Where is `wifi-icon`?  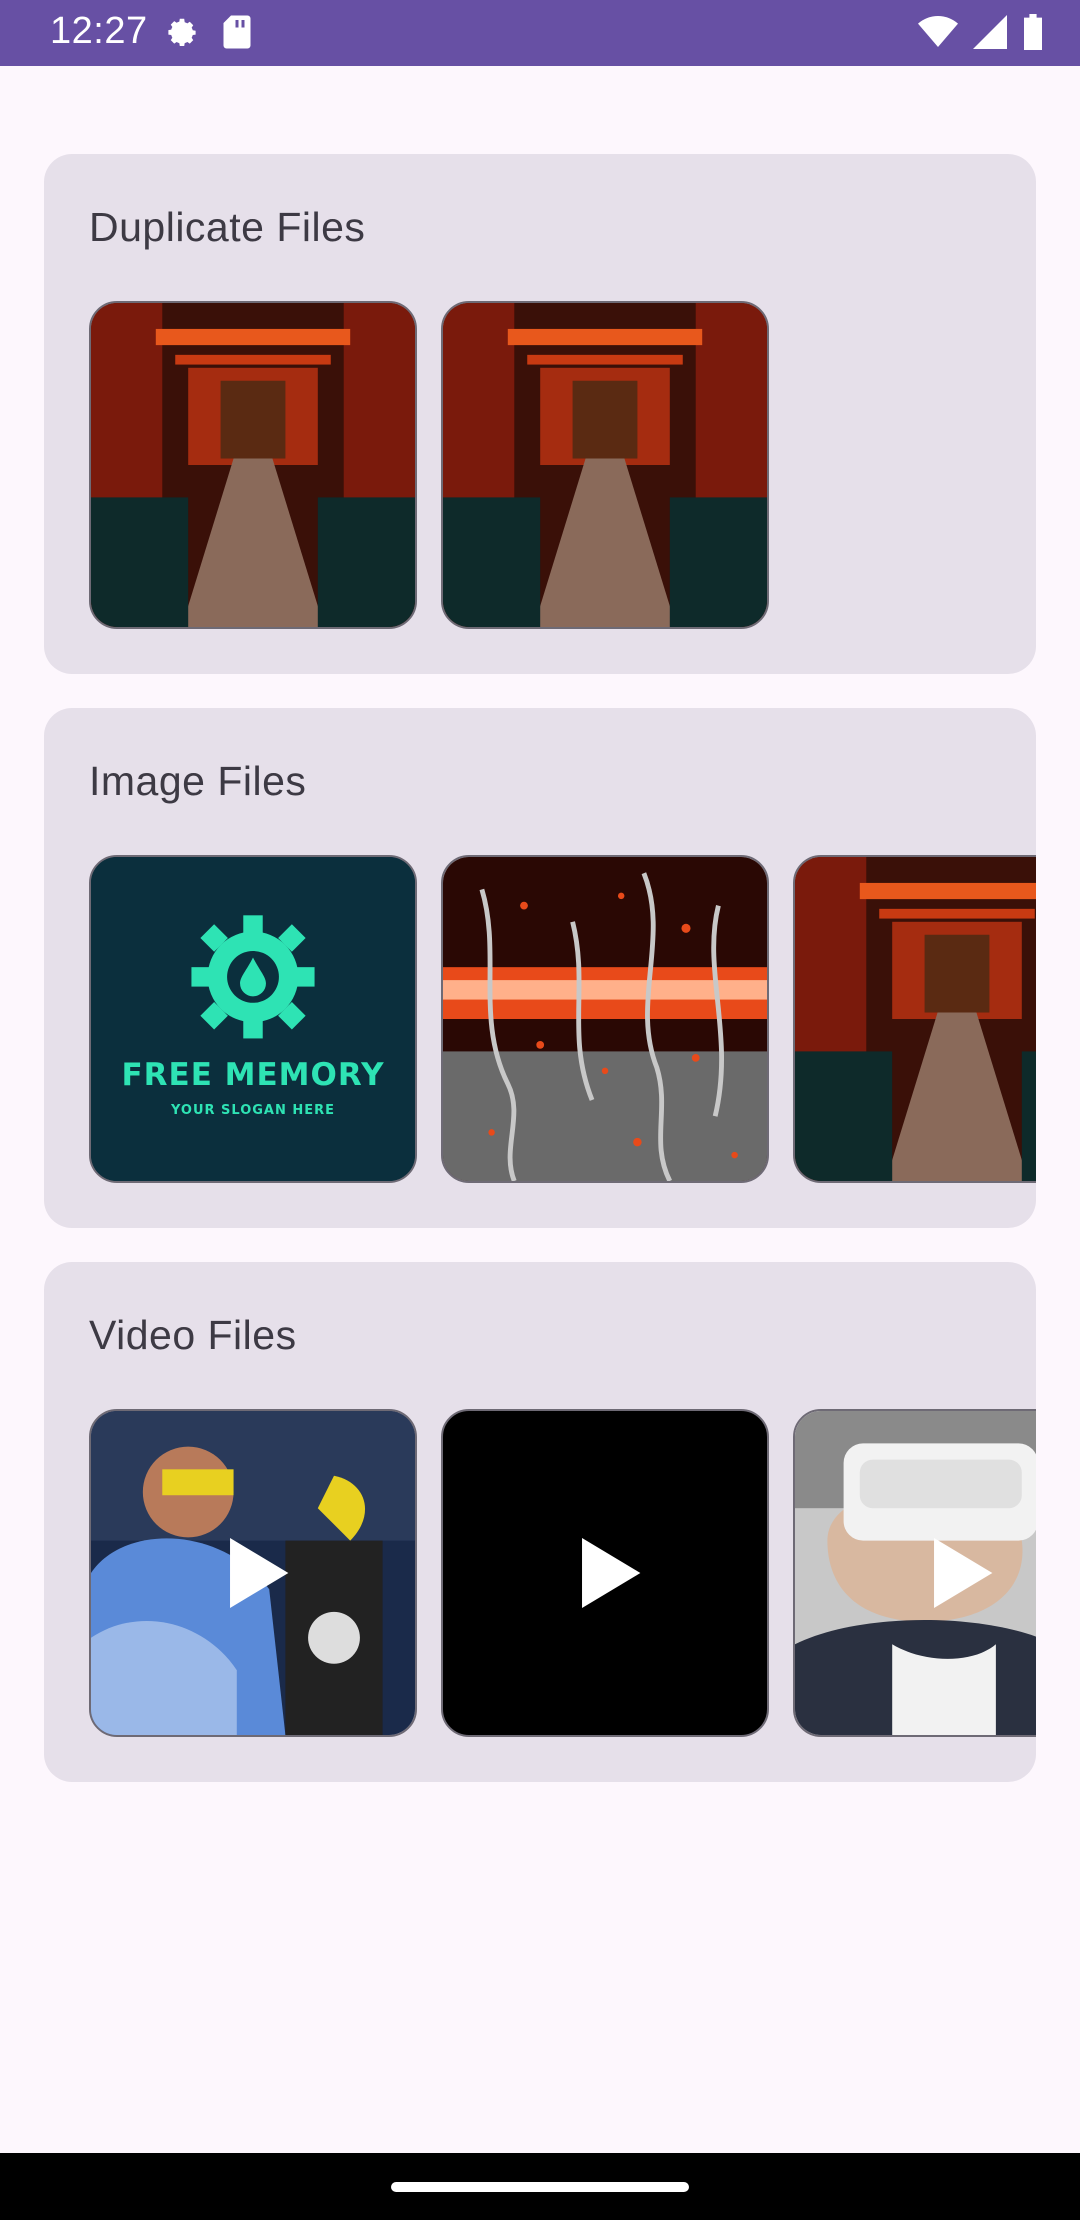
wifi-icon is located at coordinates (938, 34).